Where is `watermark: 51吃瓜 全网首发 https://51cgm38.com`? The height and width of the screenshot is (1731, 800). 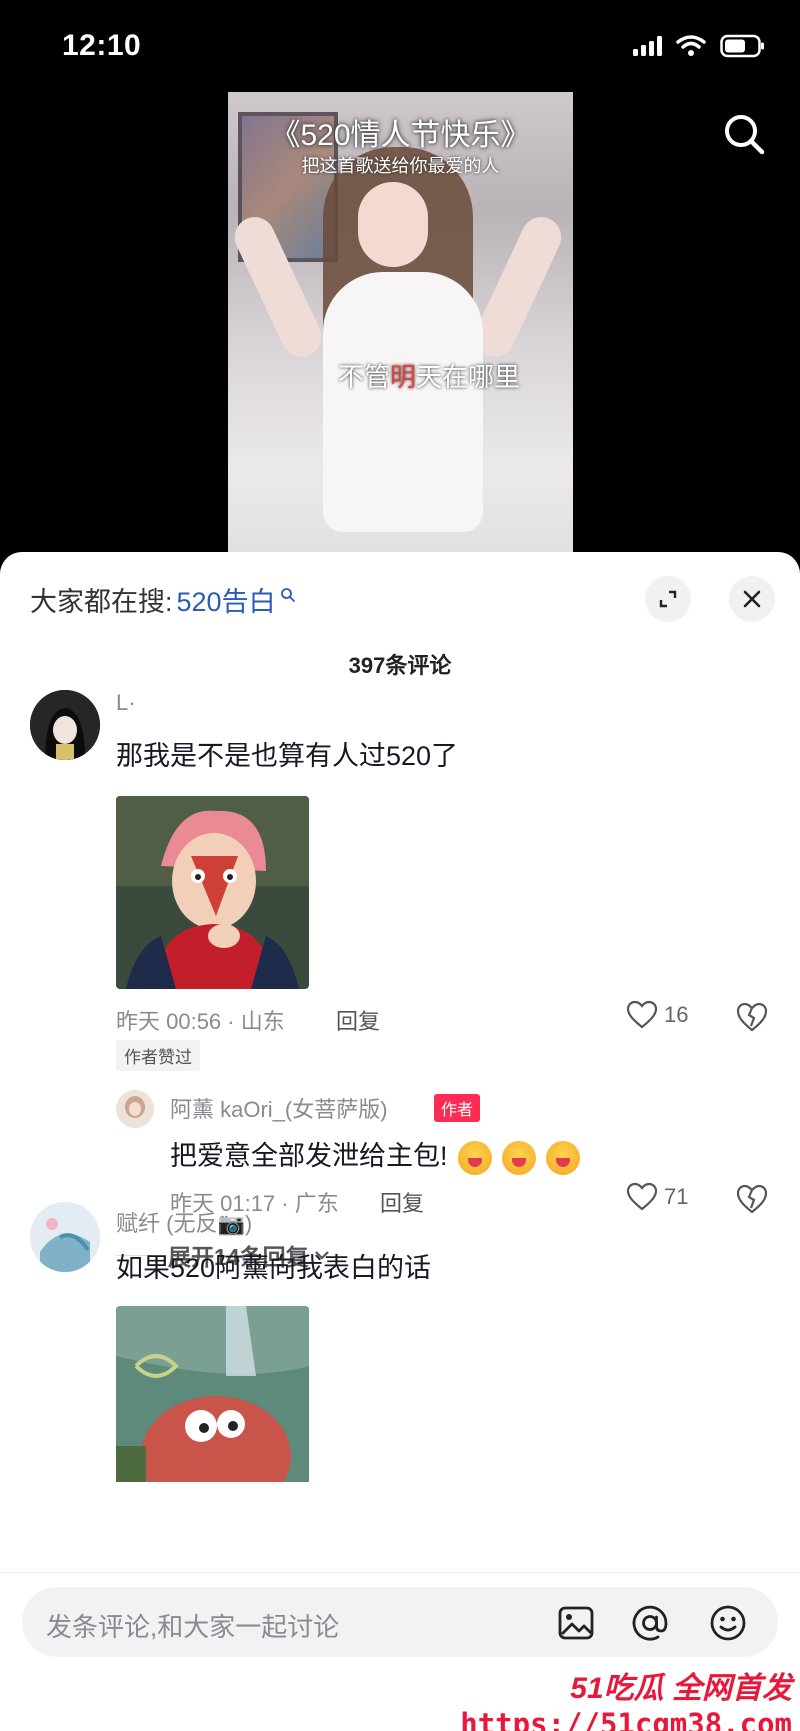
watermark: 51吃瓜 全网首发 https://51cgm38.com is located at coordinates (626, 1697).